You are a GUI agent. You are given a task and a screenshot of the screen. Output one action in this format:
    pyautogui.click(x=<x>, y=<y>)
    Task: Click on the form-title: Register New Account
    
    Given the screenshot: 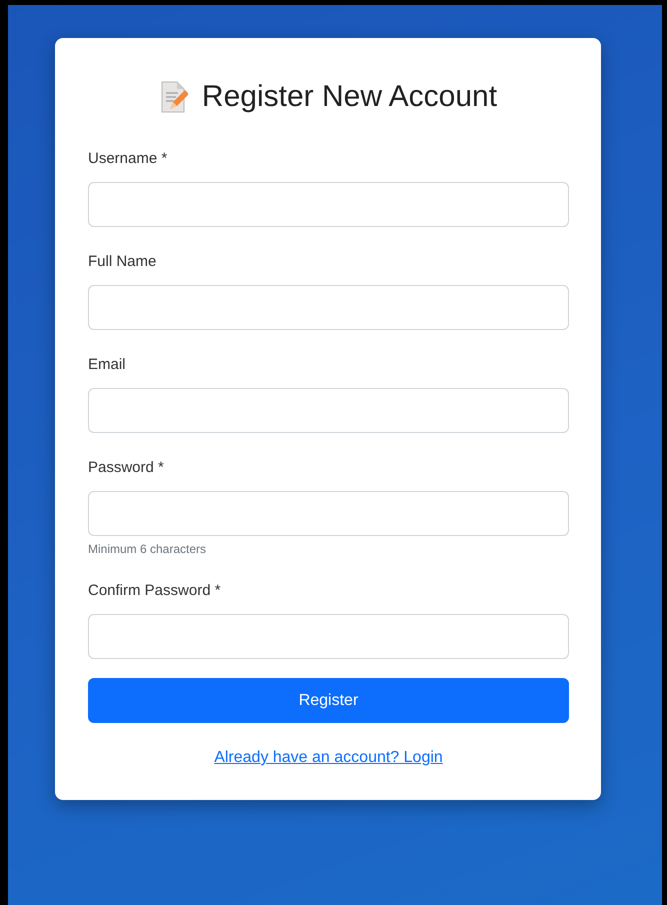 What is the action you would take?
    pyautogui.click(x=350, y=97)
    